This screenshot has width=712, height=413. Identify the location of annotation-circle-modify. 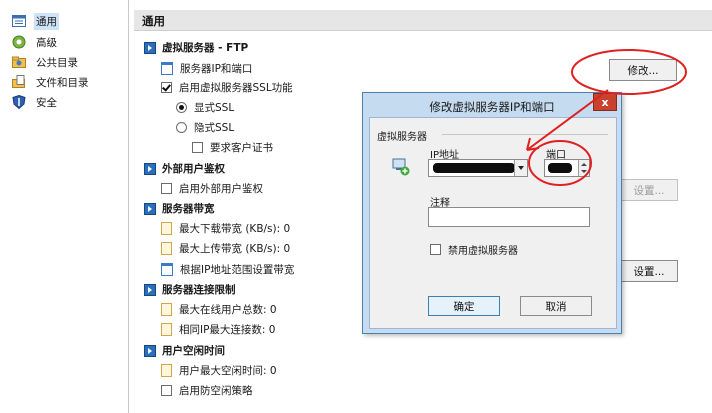
(629, 72).